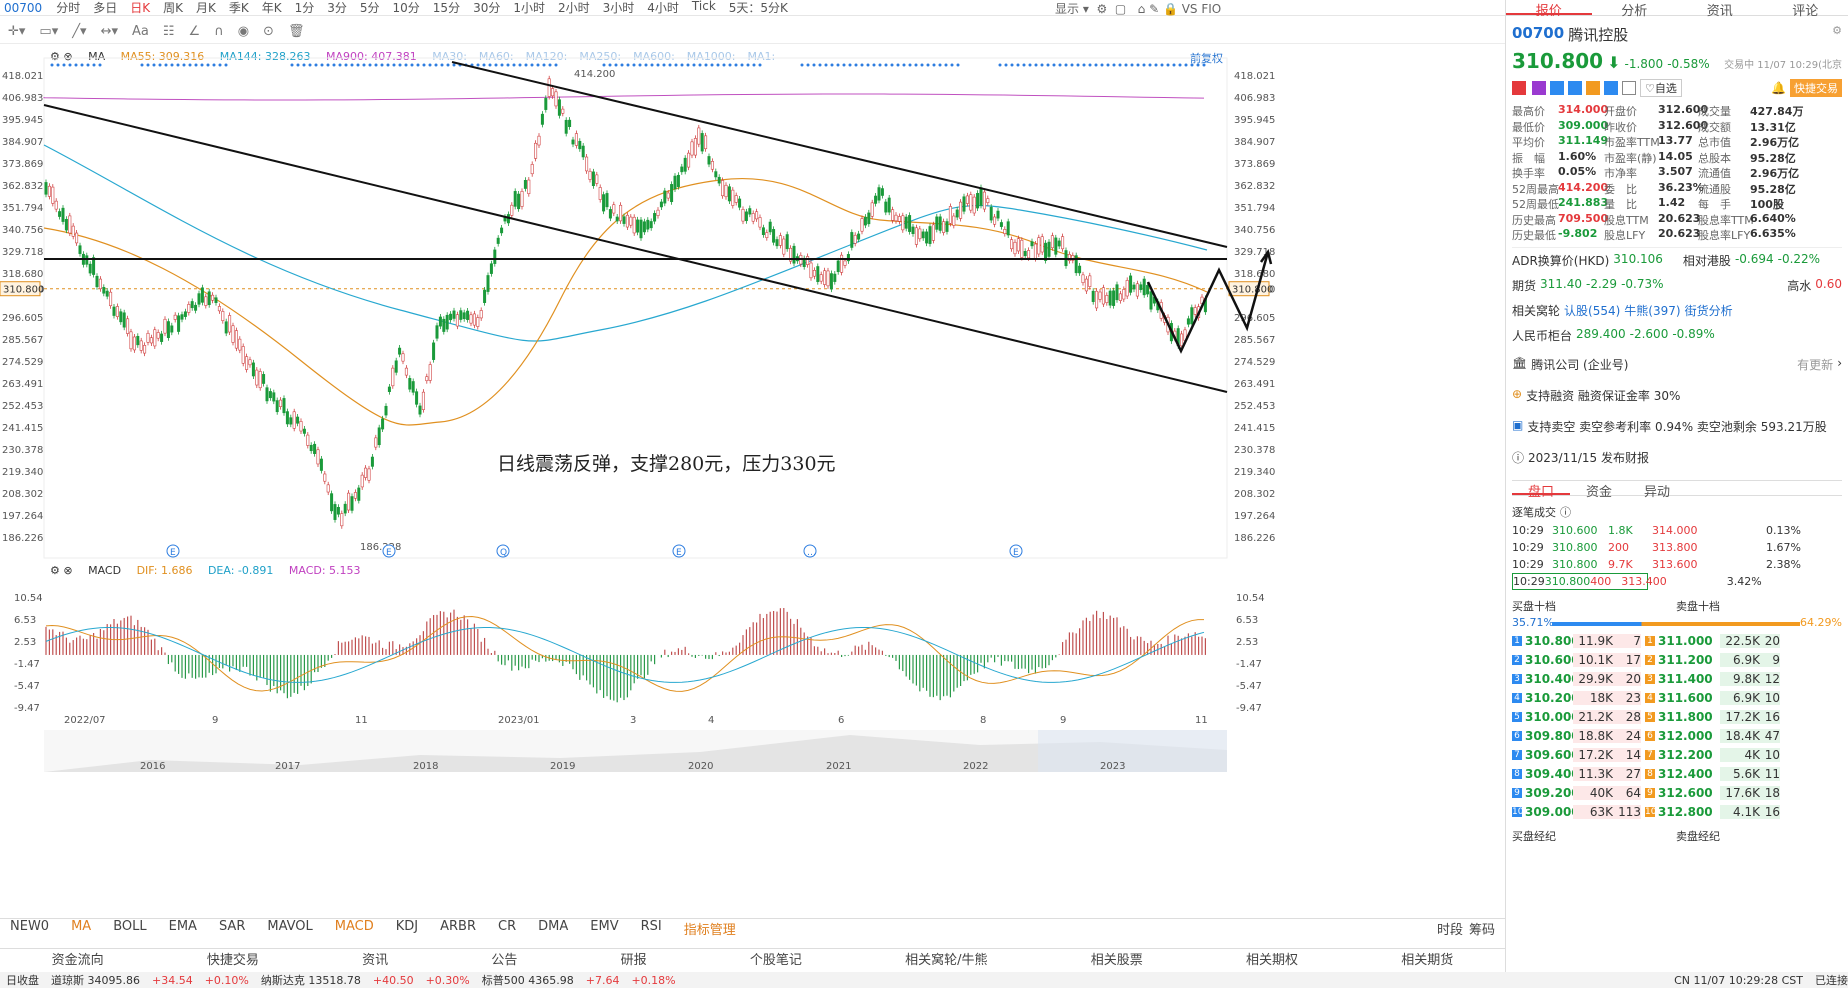  I want to click on stat-value: 3.507, so click(1675, 171).